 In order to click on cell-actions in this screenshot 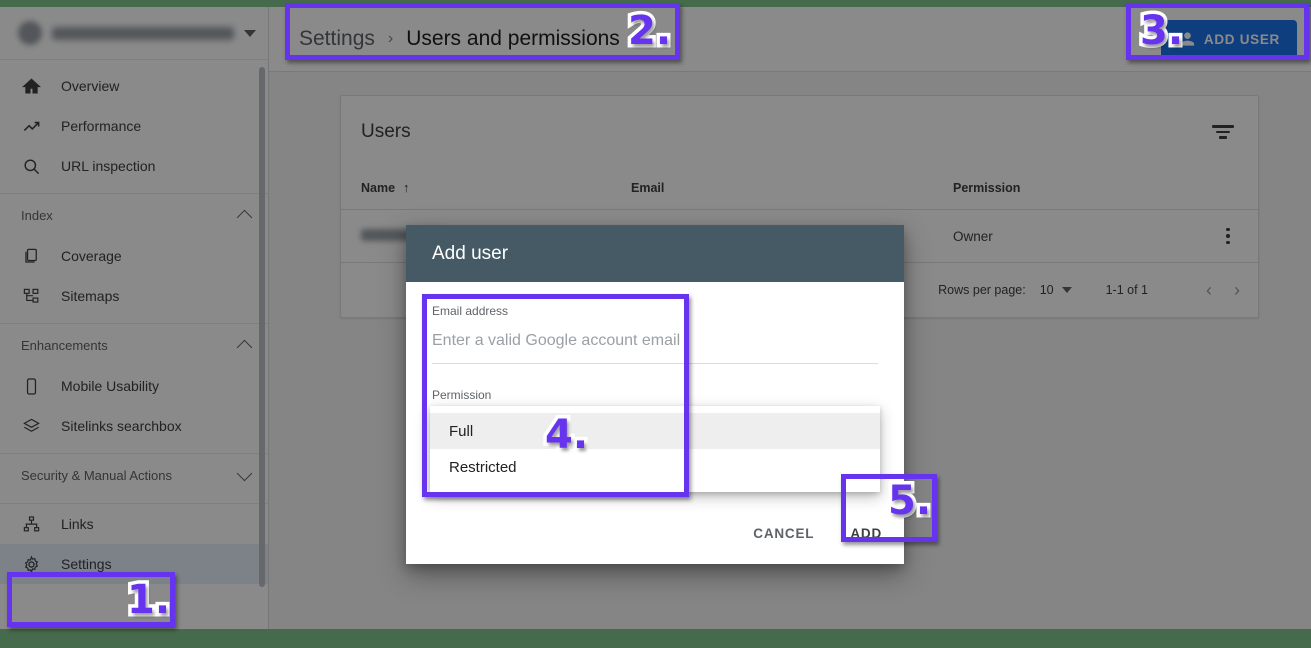, I will do `click(1228, 236)`.